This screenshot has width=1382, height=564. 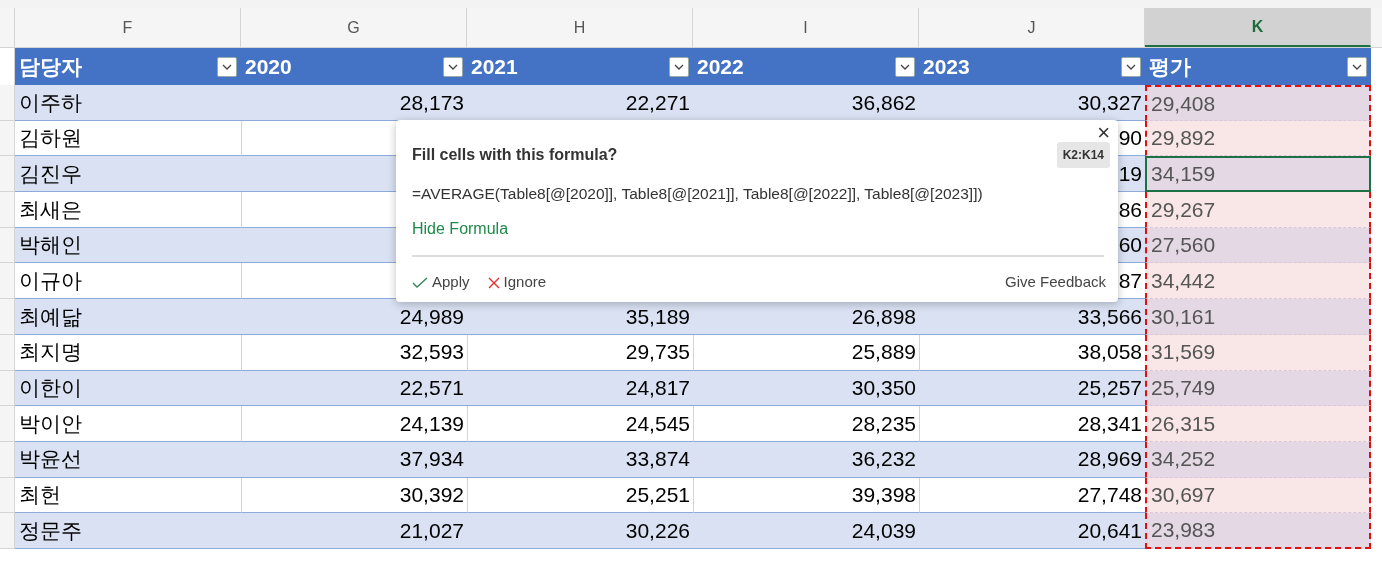 What do you see at coordinates (1032, 424) in the screenshot?
I see `table-cell: 28,341` at bounding box center [1032, 424].